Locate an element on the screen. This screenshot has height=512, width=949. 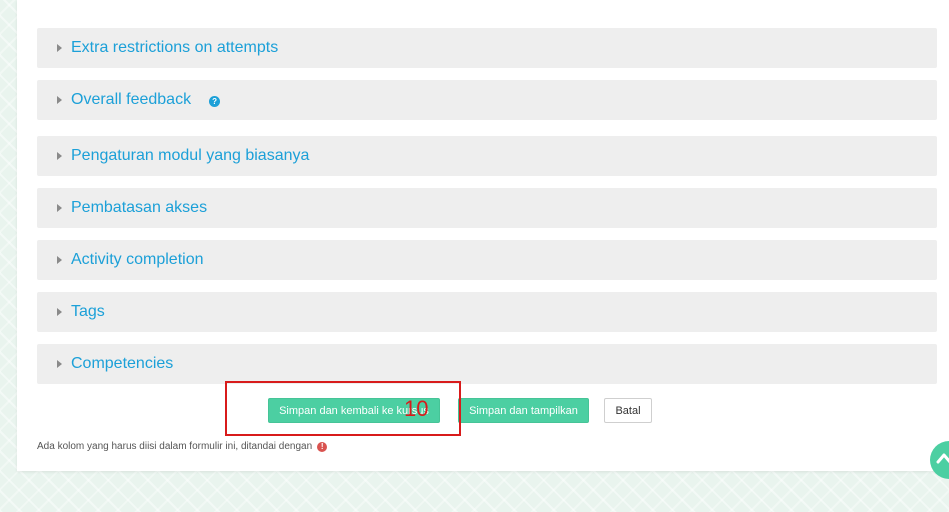
chevron-up-icon is located at coordinates (942, 458).